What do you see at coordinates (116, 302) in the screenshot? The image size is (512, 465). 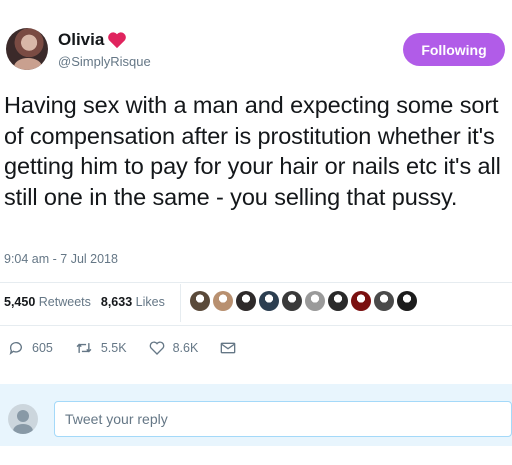 I see `likes-count: 8,633` at bounding box center [116, 302].